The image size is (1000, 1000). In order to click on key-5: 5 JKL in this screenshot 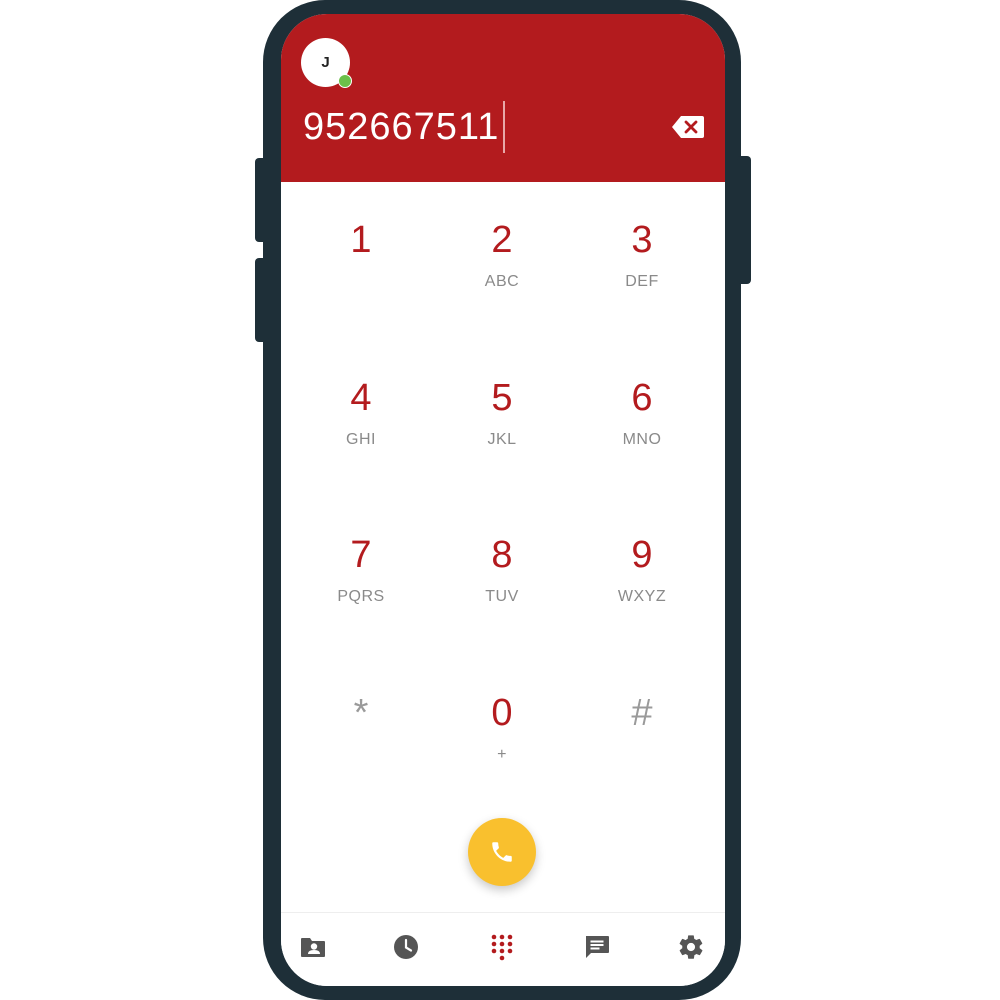, I will do `click(502, 400)`.